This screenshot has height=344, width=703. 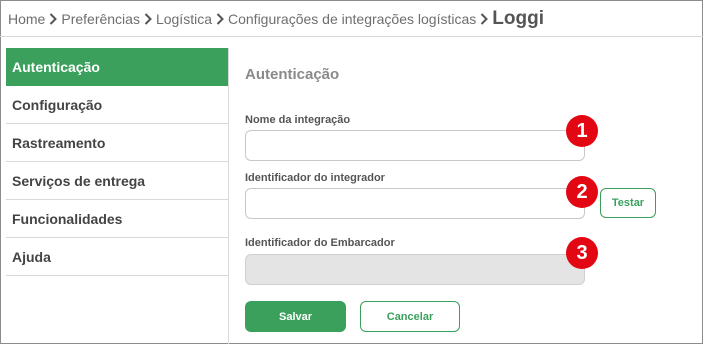 I want to click on integration-name-input, so click(x=415, y=145).